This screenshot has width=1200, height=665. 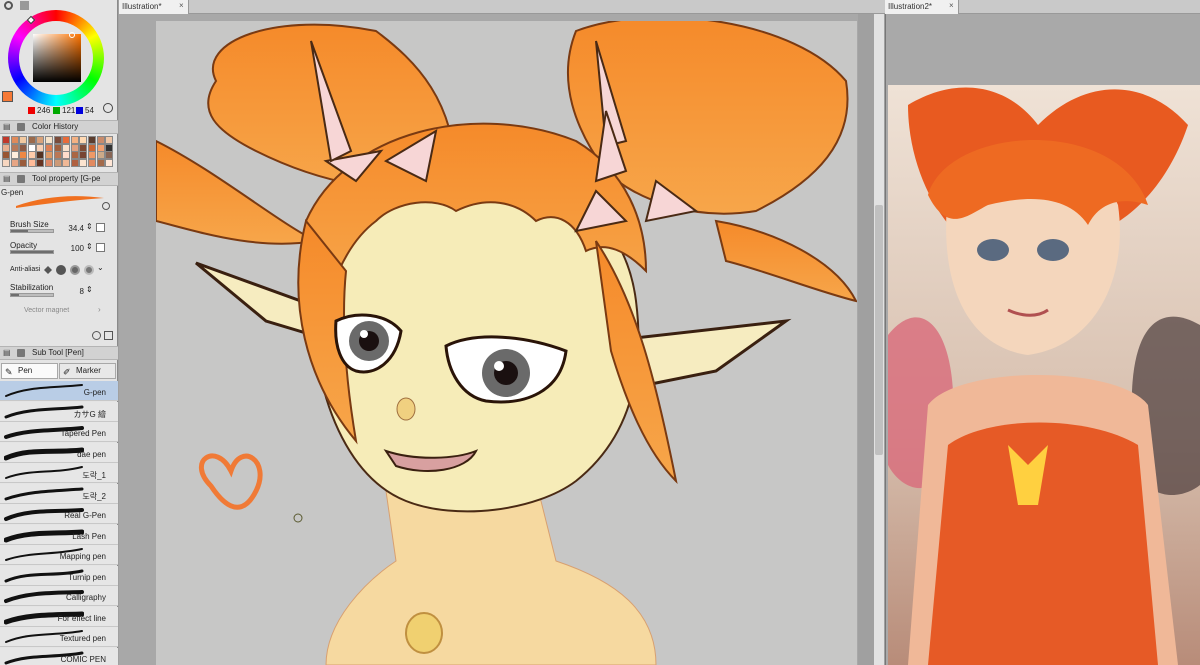 What do you see at coordinates (60, 202) in the screenshot?
I see `brush-preview` at bounding box center [60, 202].